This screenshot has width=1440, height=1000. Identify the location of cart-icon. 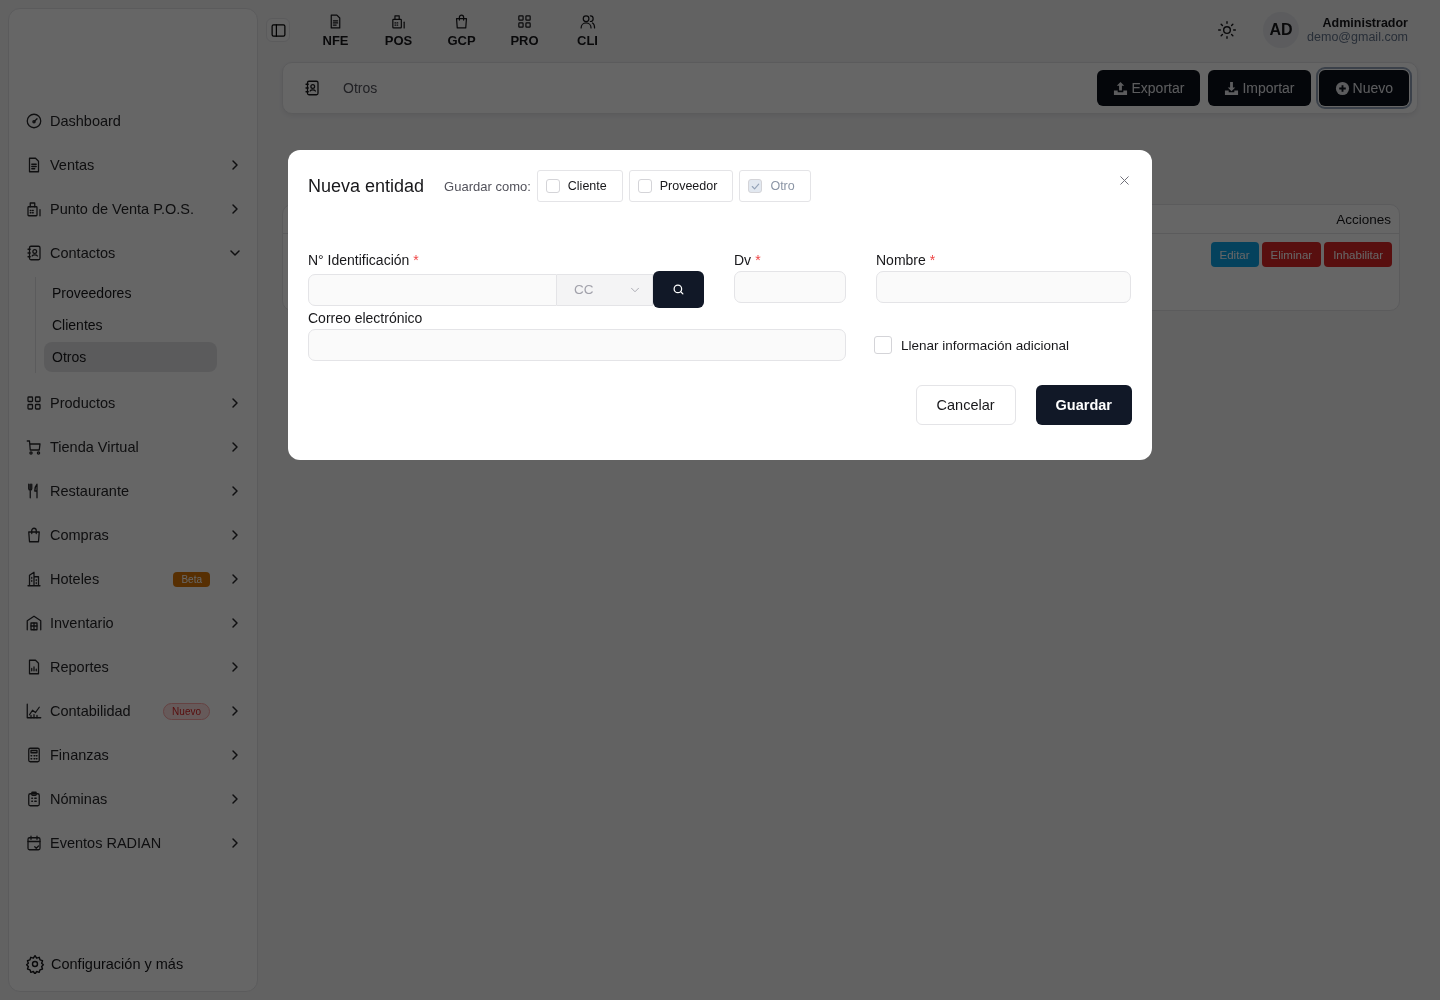
(34, 447).